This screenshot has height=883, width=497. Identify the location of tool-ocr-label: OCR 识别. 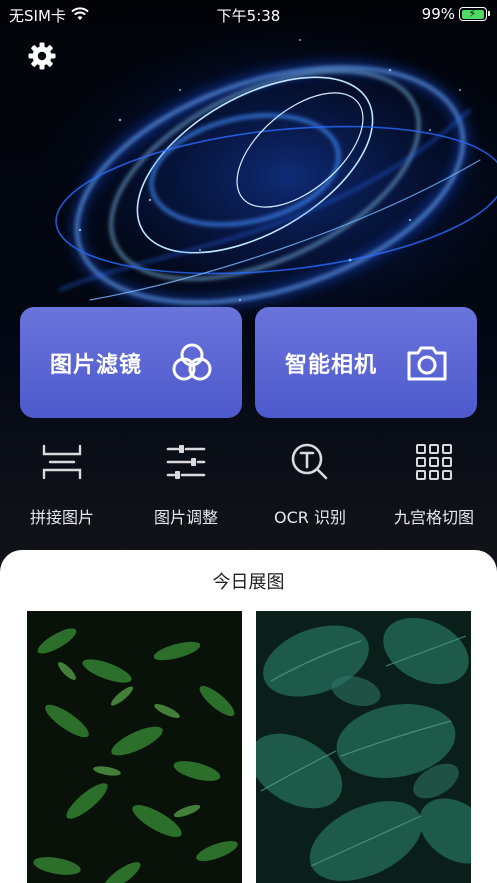
(310, 517).